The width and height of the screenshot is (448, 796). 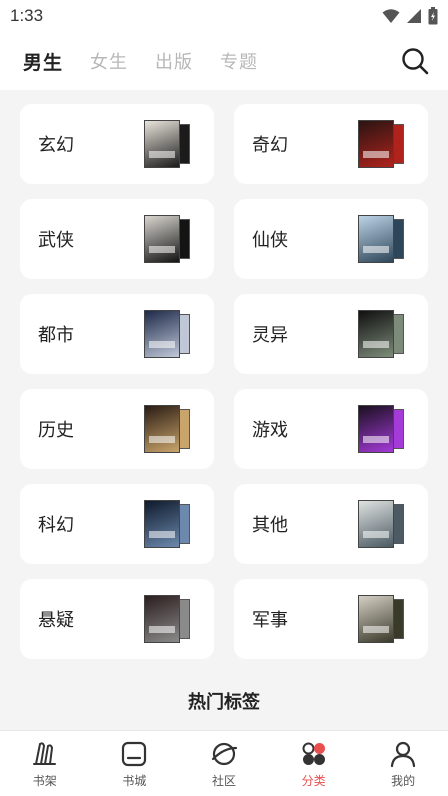 I want to click on profile-icon, so click(x=403, y=754).